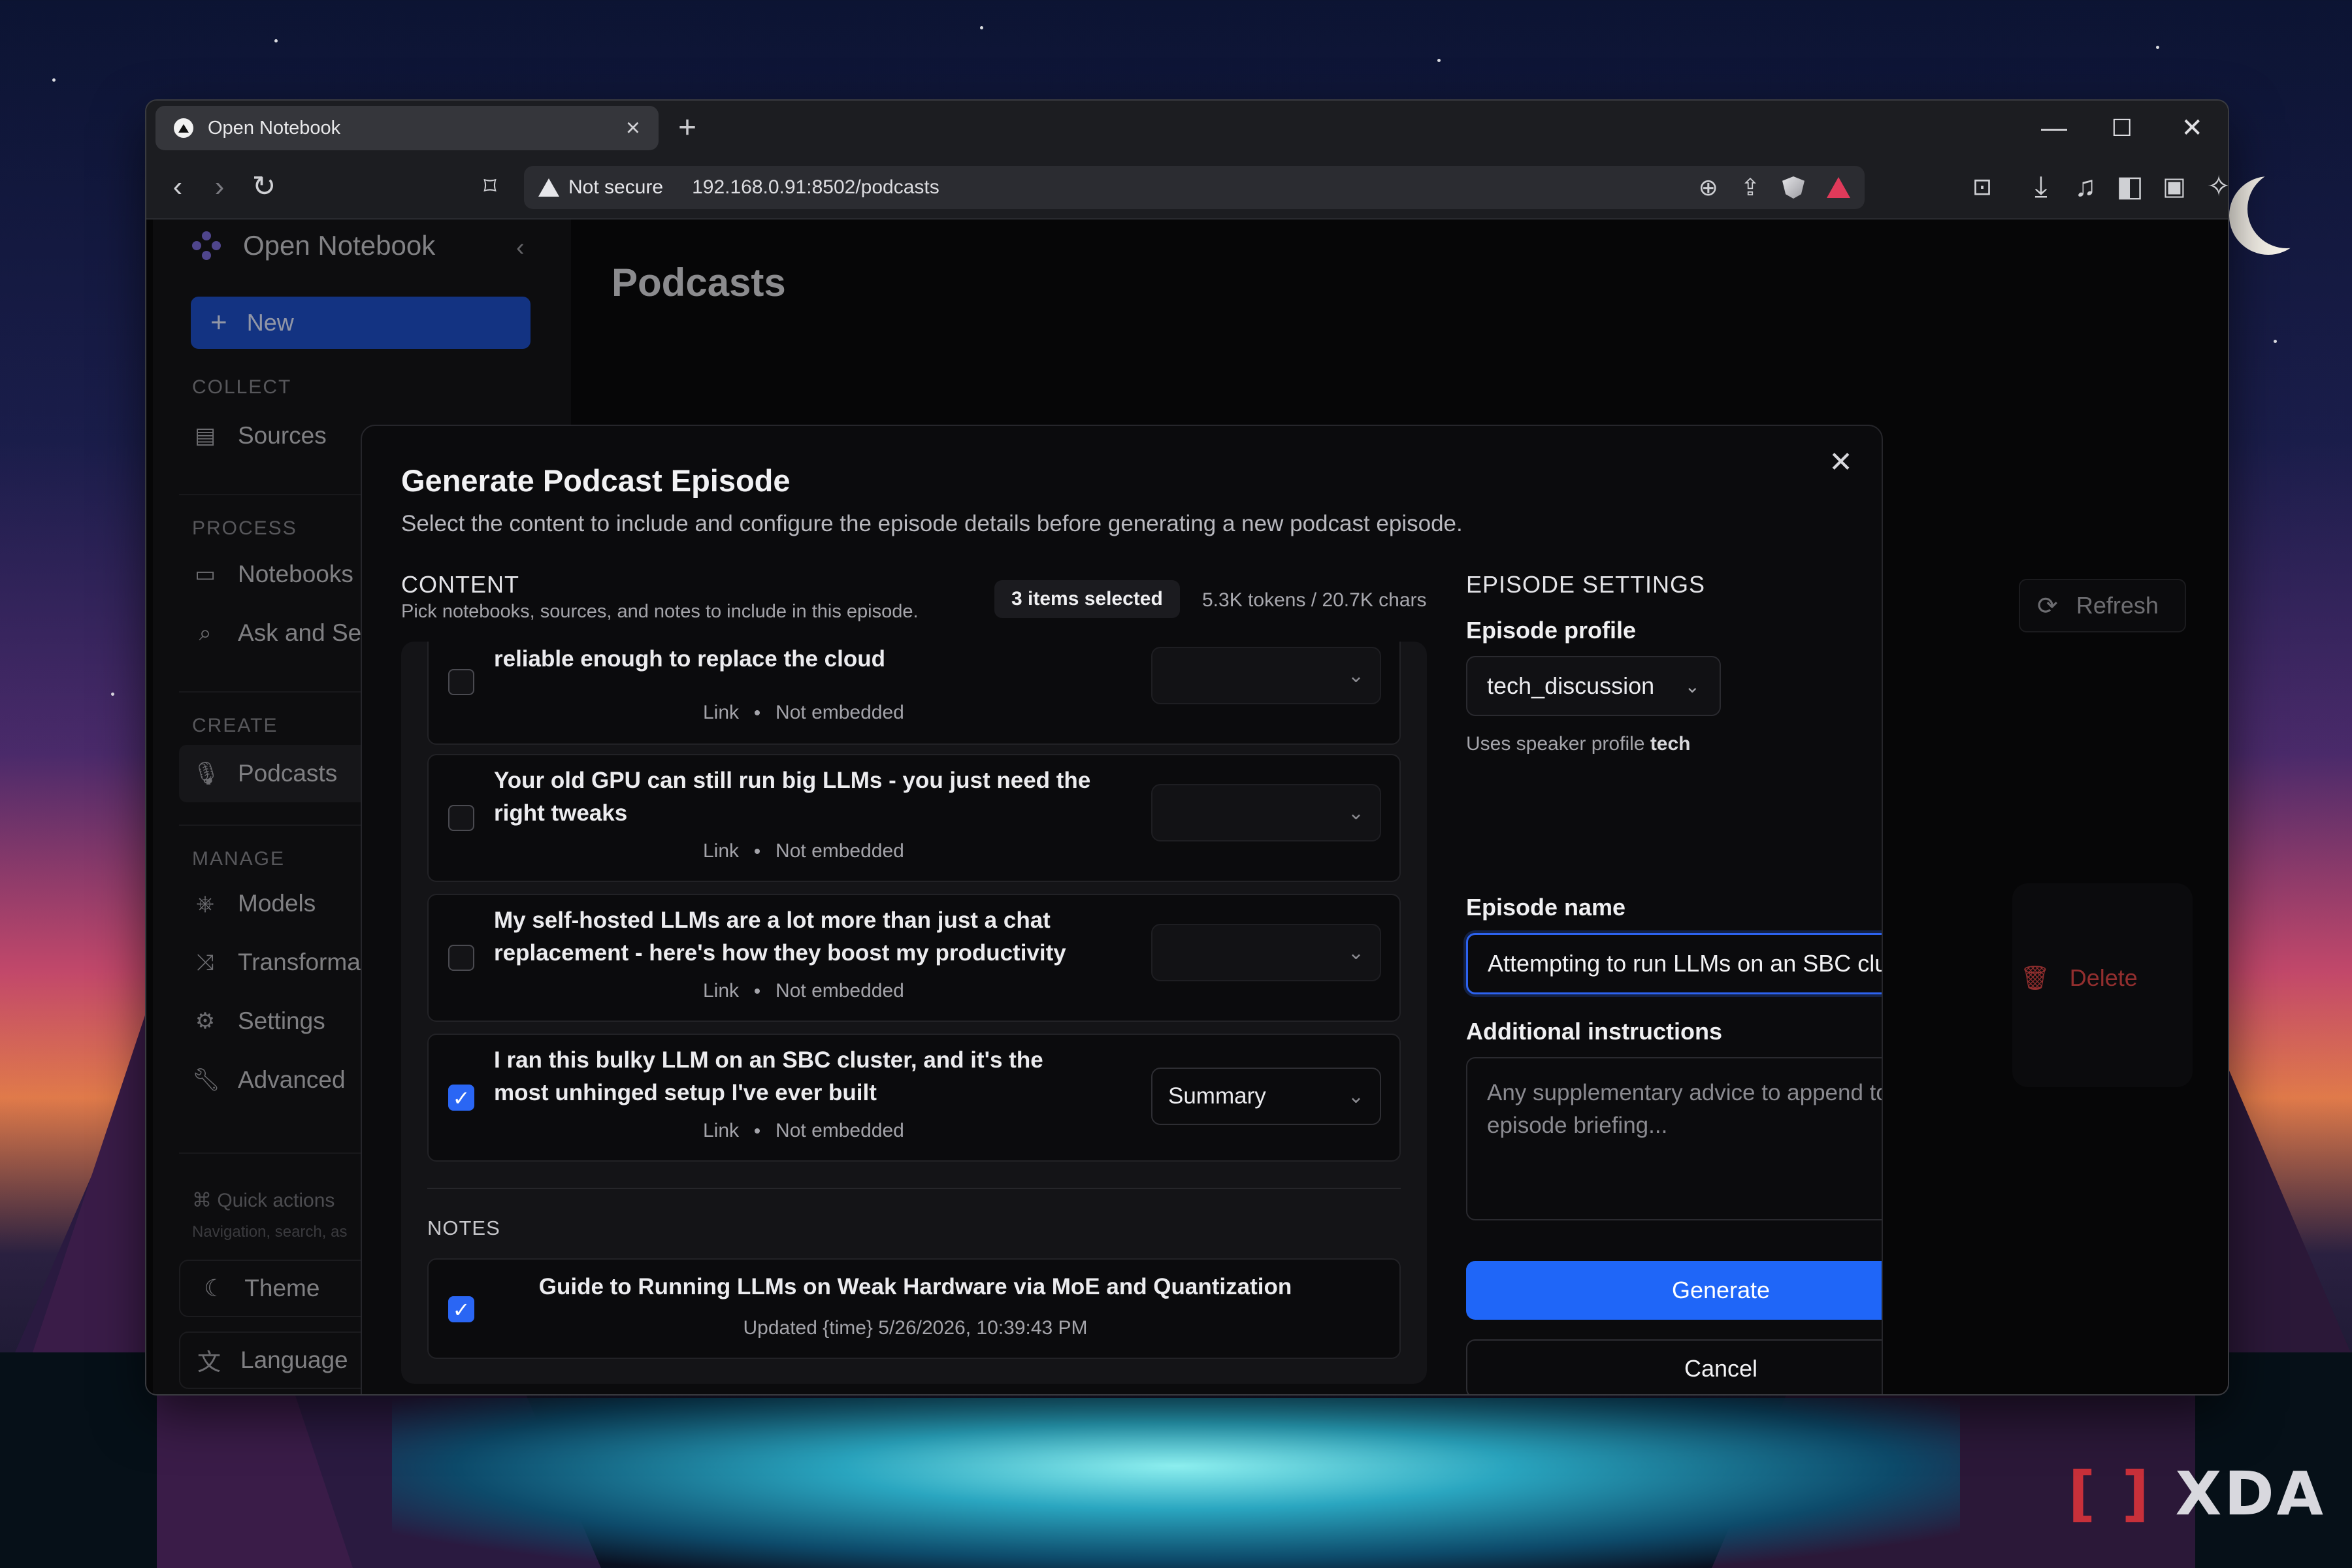 This screenshot has height=1568, width=2352. What do you see at coordinates (914, 1188) in the screenshot?
I see `divider` at bounding box center [914, 1188].